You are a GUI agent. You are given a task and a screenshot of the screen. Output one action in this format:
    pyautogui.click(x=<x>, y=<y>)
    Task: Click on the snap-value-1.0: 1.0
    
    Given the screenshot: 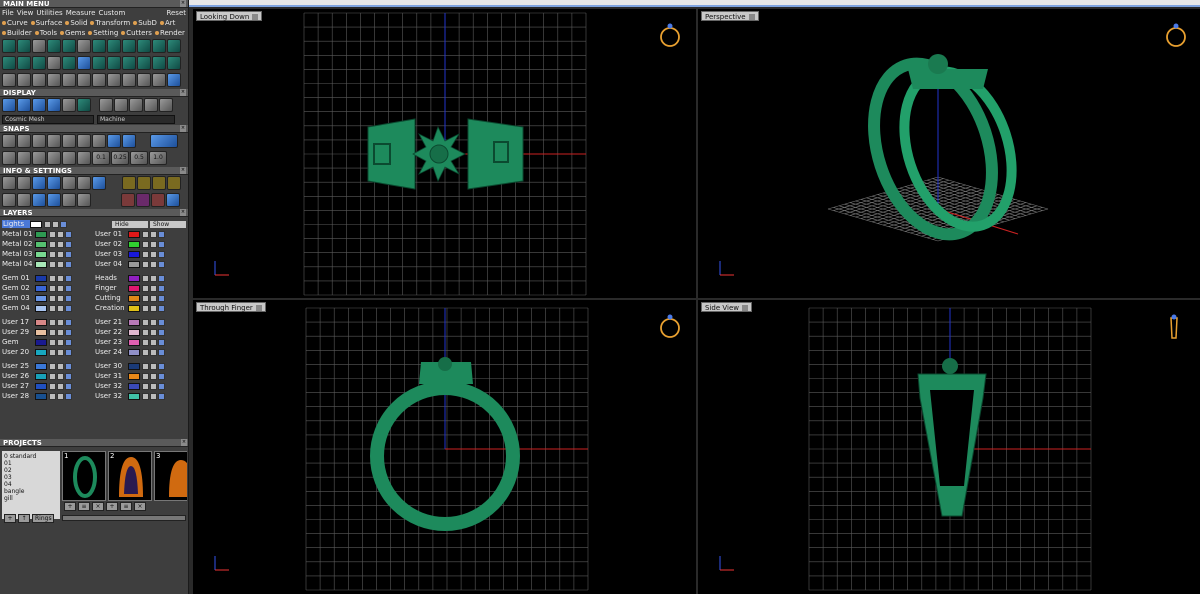 What is the action you would take?
    pyautogui.click(x=158, y=158)
    